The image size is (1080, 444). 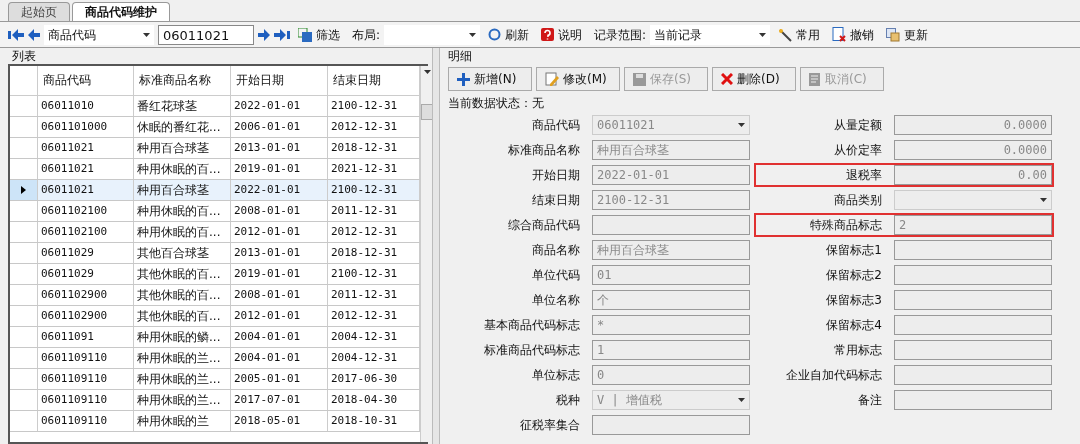 I want to click on table-cell: 06011091, so click(x=86, y=337).